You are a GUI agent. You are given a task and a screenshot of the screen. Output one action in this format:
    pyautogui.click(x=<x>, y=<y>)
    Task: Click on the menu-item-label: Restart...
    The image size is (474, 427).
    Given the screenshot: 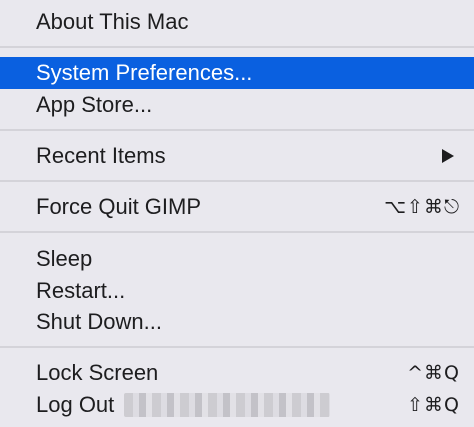 What is the action you would take?
    pyautogui.click(x=81, y=290)
    